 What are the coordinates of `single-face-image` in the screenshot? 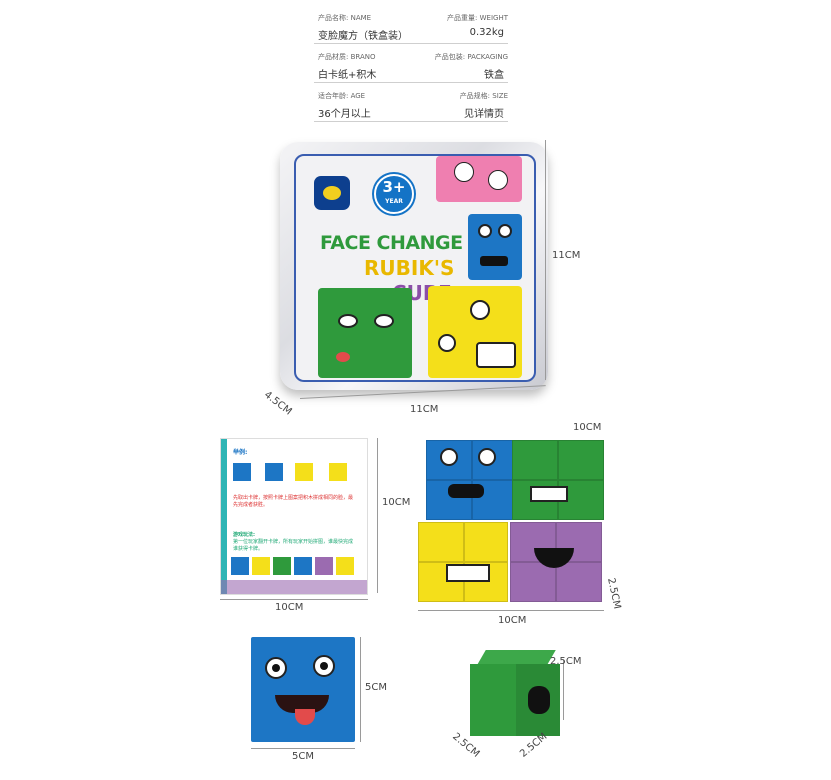 It's located at (303, 689).